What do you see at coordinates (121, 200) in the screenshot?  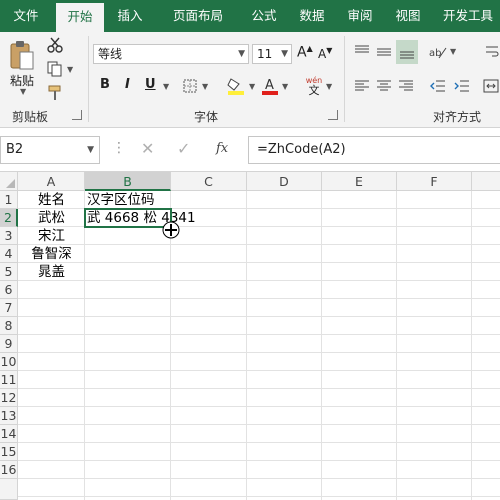 I see `cell-b1: 汉字区位码` at bounding box center [121, 200].